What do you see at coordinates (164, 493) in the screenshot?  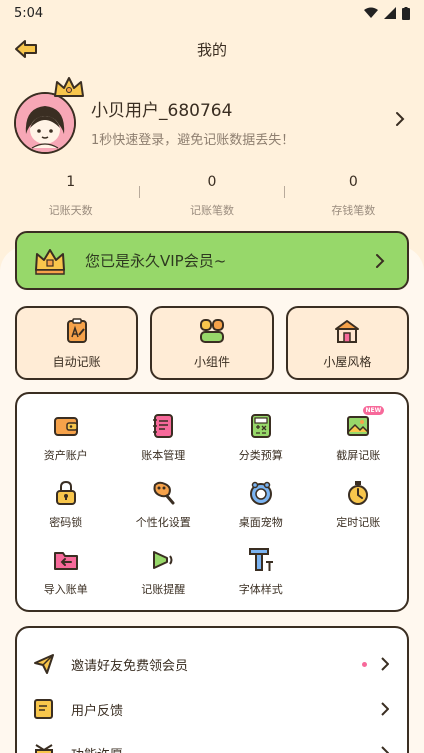 I see `paint-icon` at bounding box center [164, 493].